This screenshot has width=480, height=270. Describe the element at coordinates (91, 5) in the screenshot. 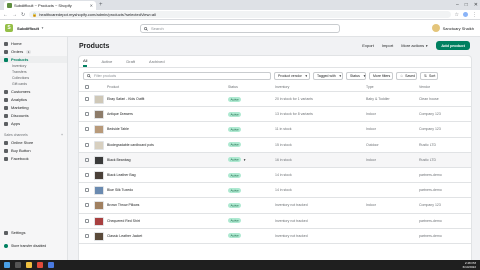

I see `close-tab-icon: ✕` at that location.